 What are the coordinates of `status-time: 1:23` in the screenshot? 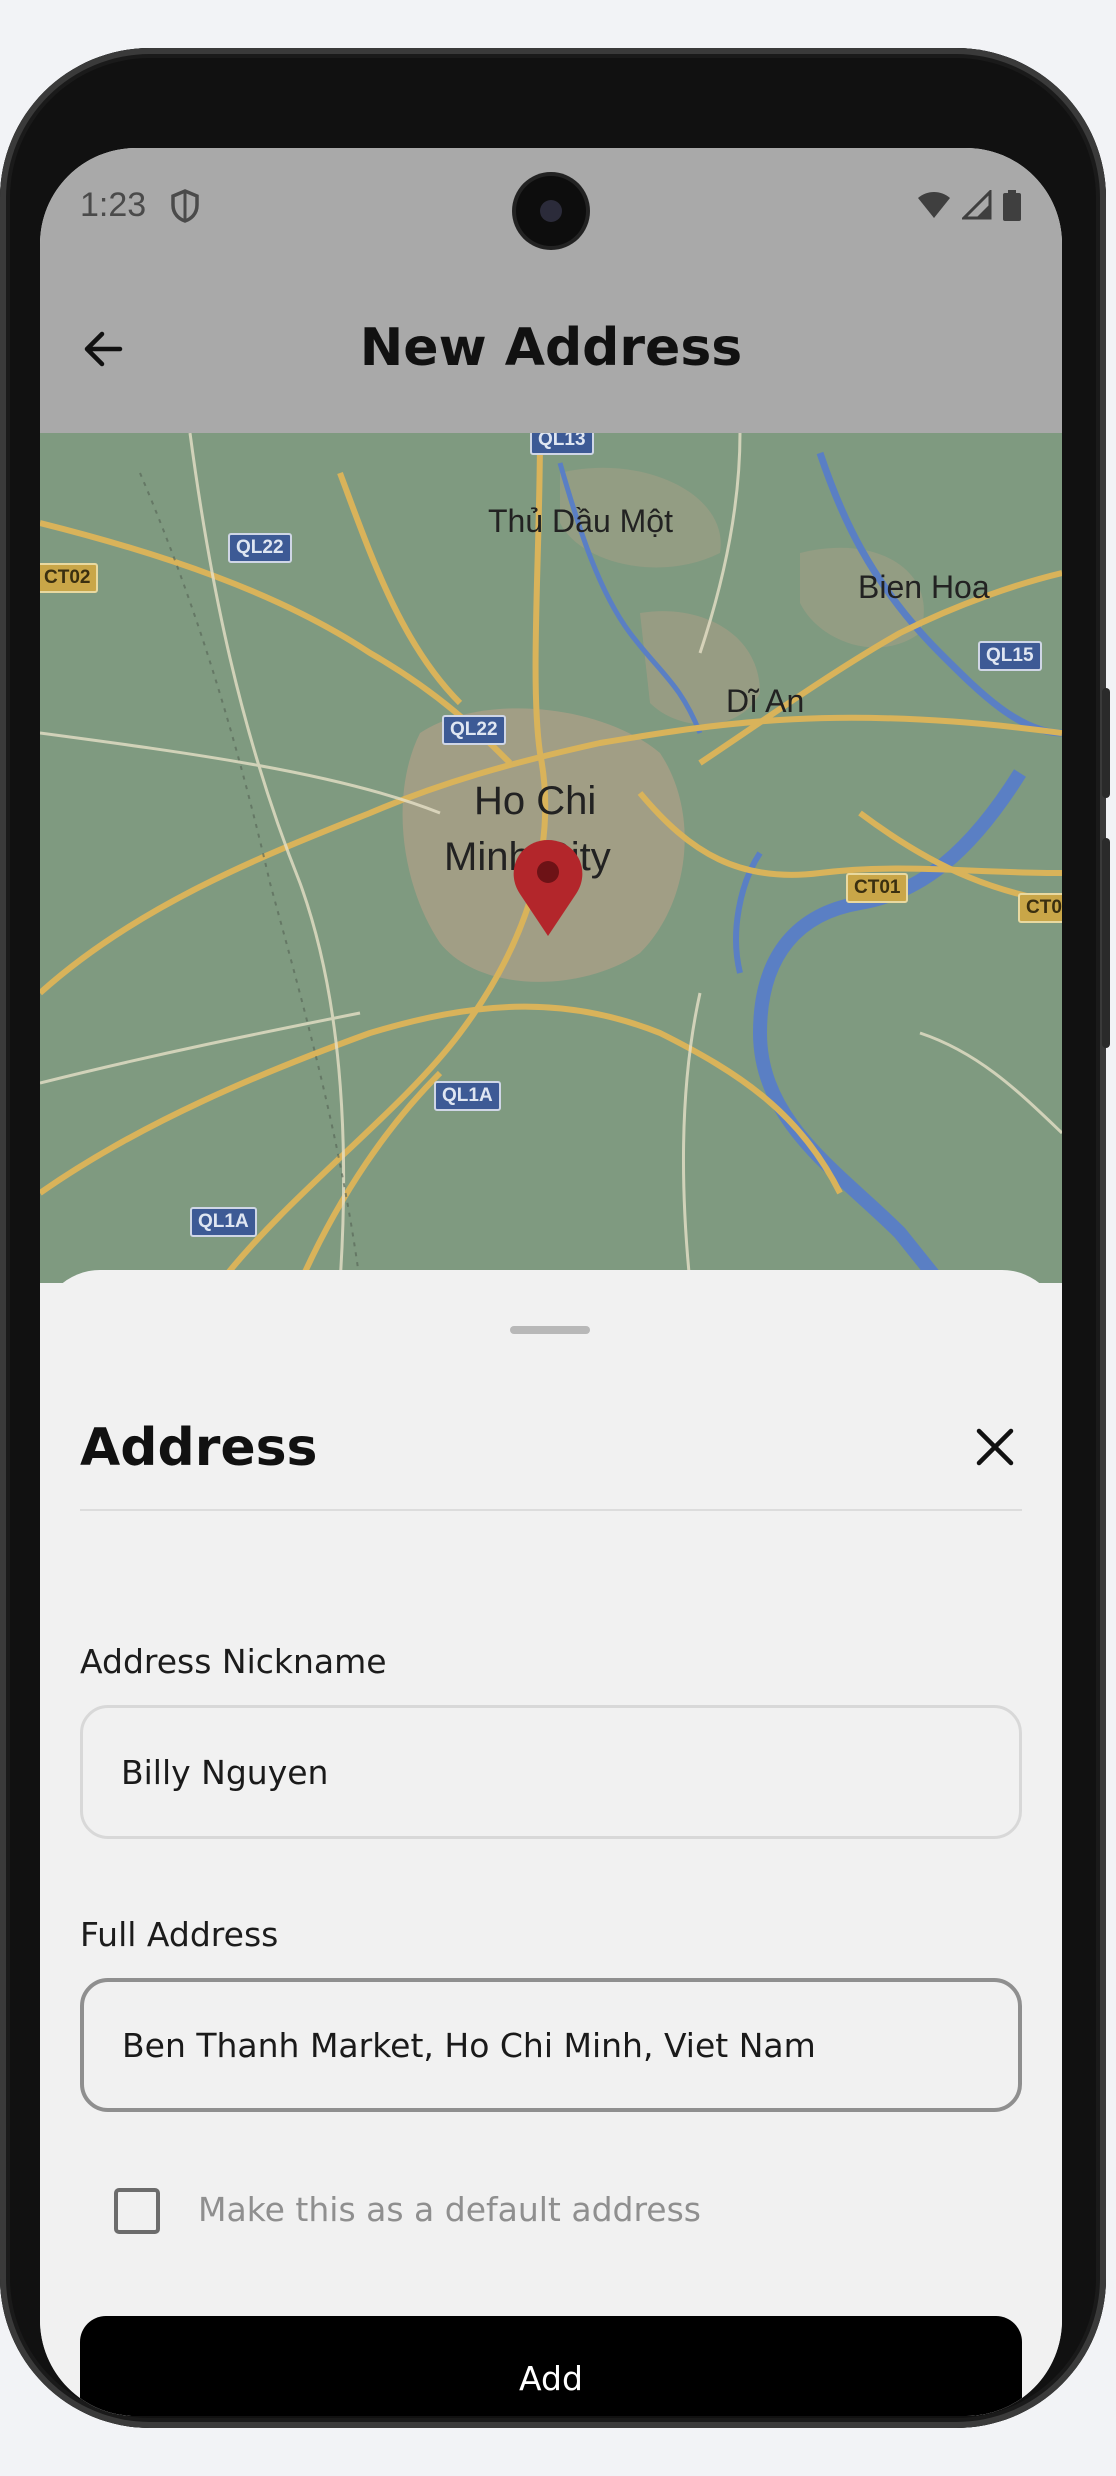 It's located at (113, 205).